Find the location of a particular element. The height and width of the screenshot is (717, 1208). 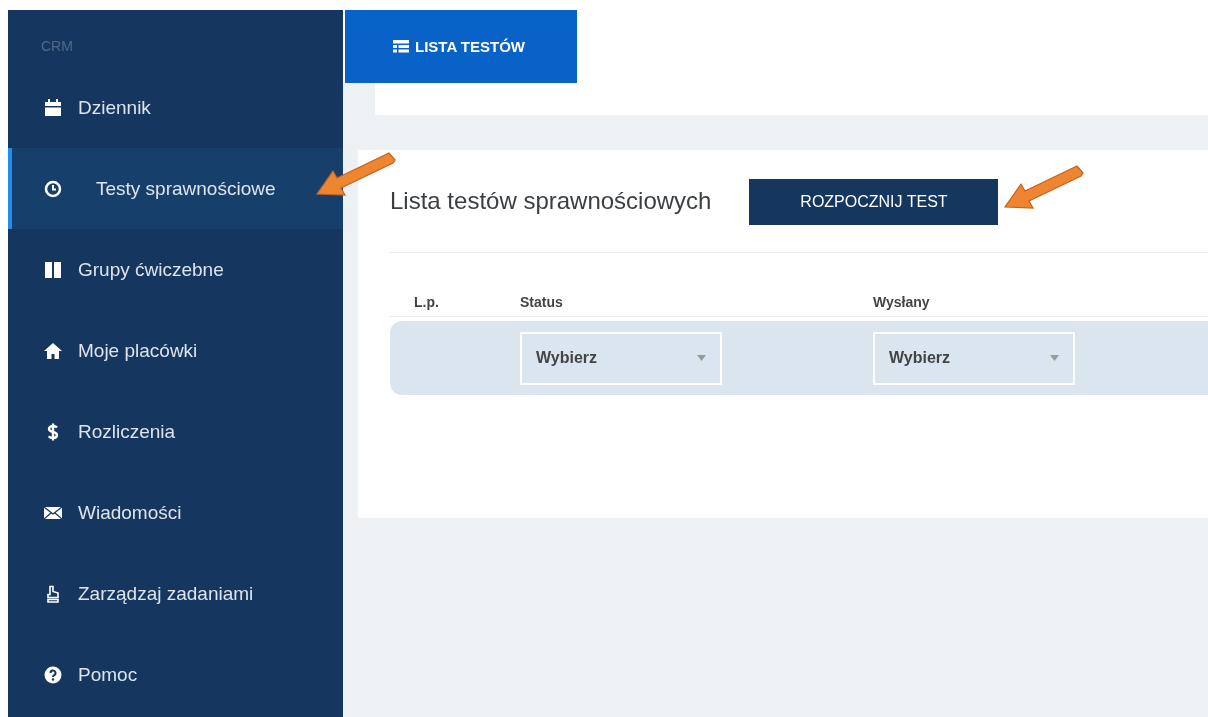

card-title: Lista testów sprawnościowych is located at coordinates (551, 201).